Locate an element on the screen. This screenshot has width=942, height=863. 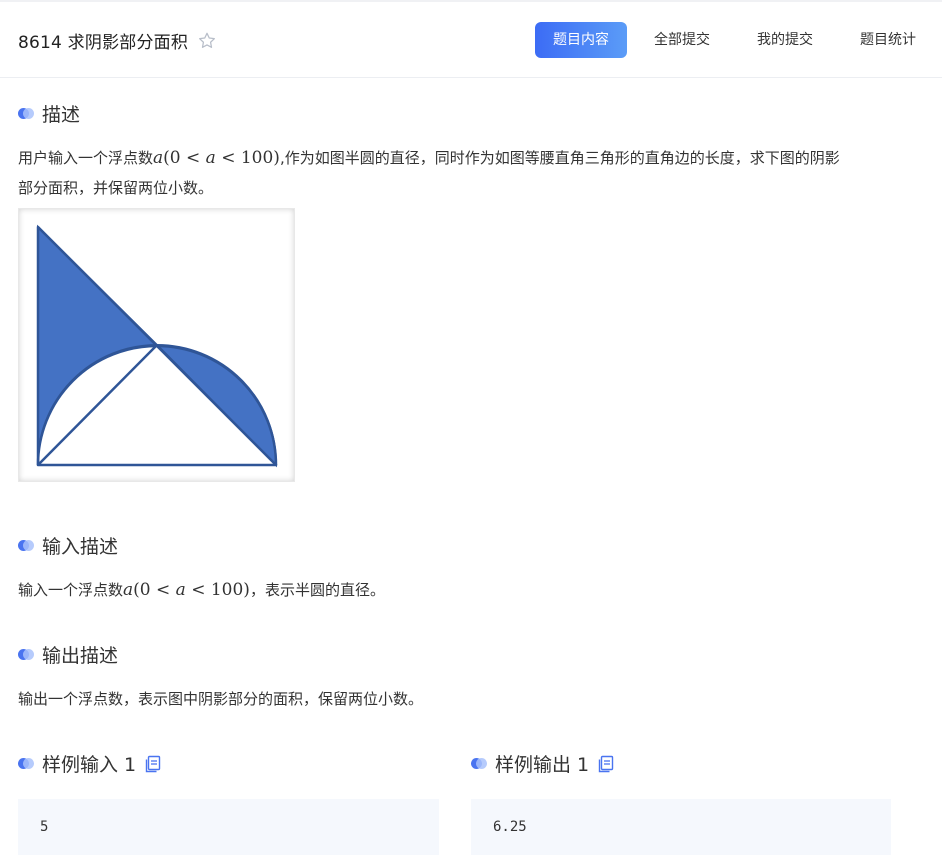
title-wrap: 8614 求阴影部分面积 is located at coordinates (117, 40).